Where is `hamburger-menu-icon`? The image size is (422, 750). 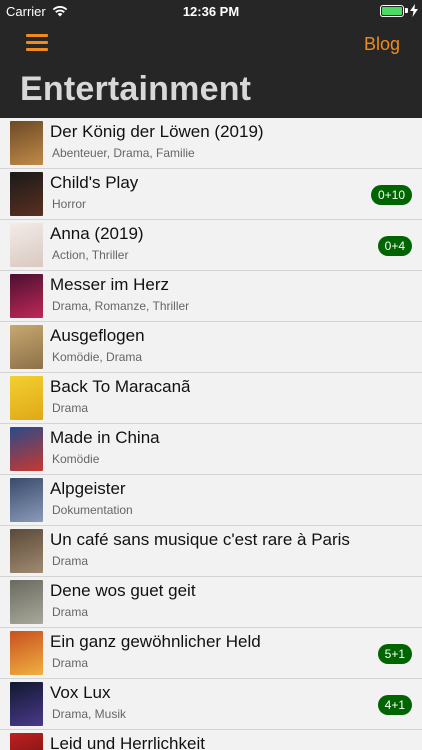
hamburger-menu-icon is located at coordinates (37, 43).